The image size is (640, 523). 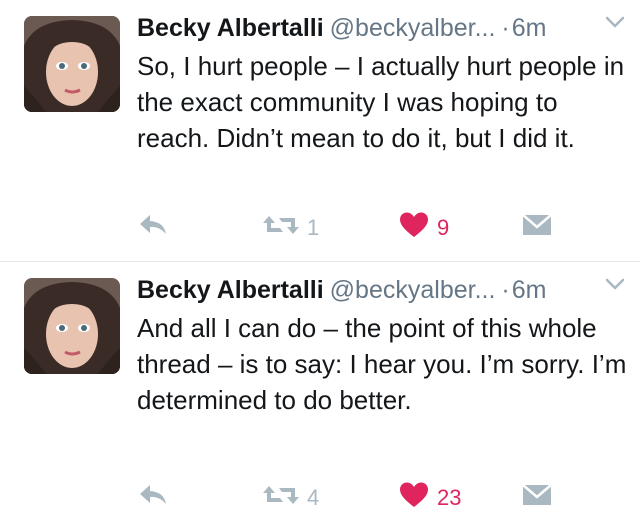 I want to click on tweet-actions: 4 23, so click(x=377, y=498).